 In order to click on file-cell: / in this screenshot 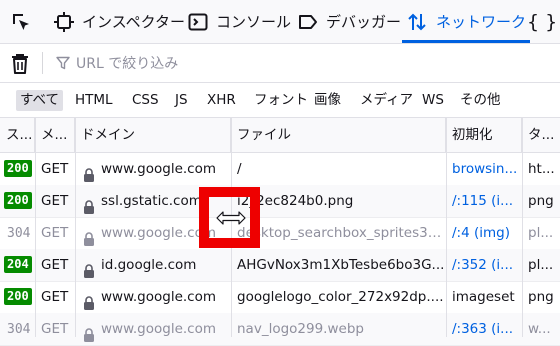, I will do `click(239, 169)`.